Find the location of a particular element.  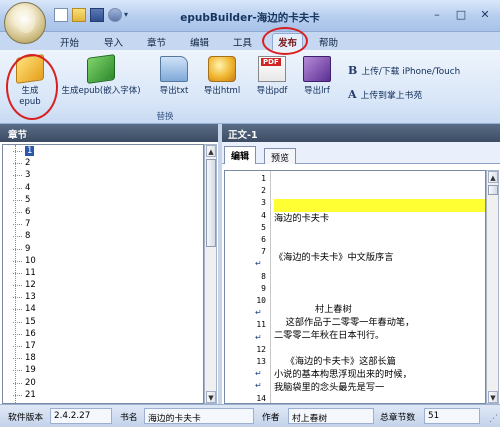

editor-line: 小说的基本构思浮现出来的时候， is located at coordinates (343, 374).